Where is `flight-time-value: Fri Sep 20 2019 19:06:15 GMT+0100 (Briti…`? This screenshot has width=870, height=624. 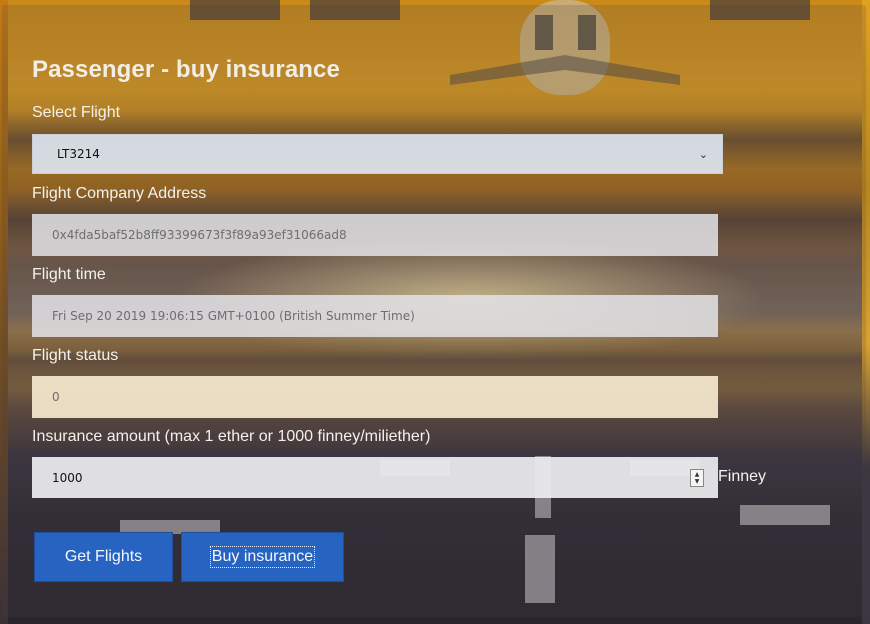
flight-time-value: Fri Sep 20 2019 19:06:15 GMT+0100 (Briti… is located at coordinates (233, 316).